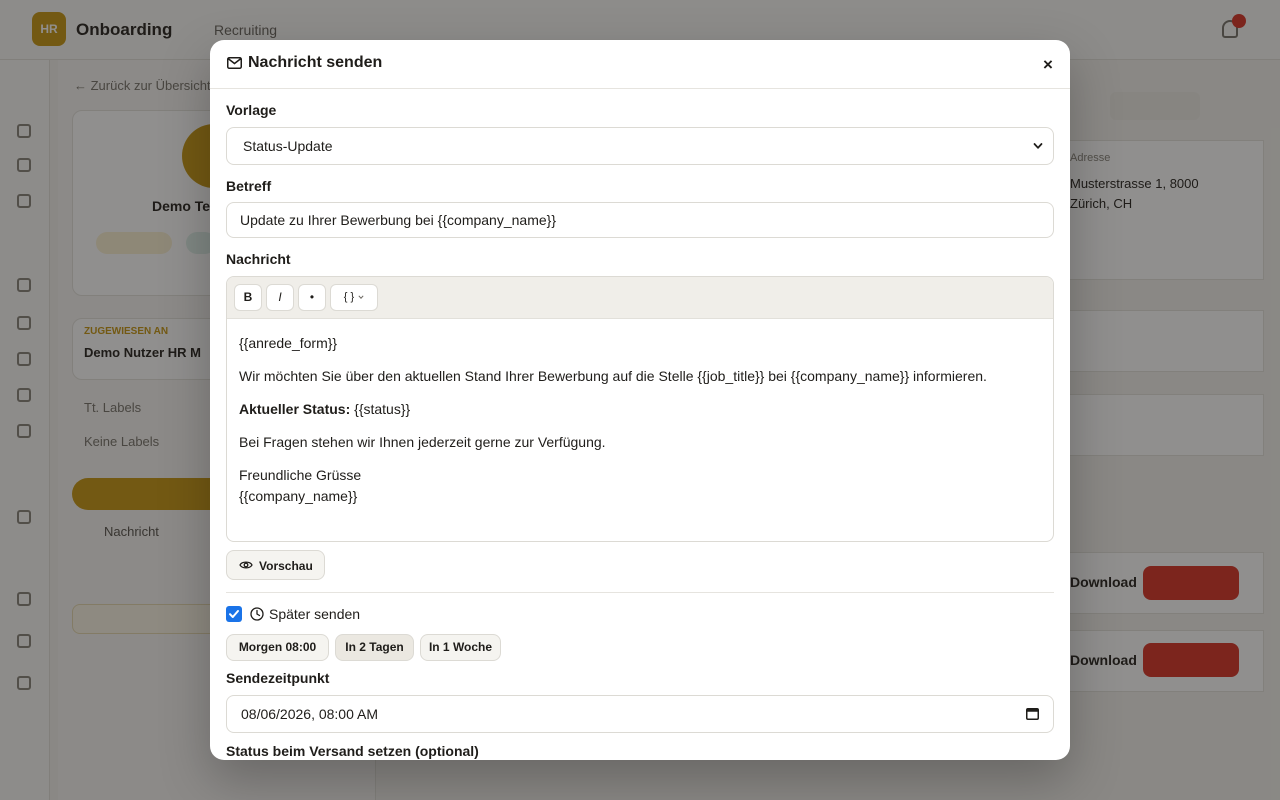  What do you see at coordinates (249, 186) in the screenshot?
I see `subject-label: Betreff` at bounding box center [249, 186].